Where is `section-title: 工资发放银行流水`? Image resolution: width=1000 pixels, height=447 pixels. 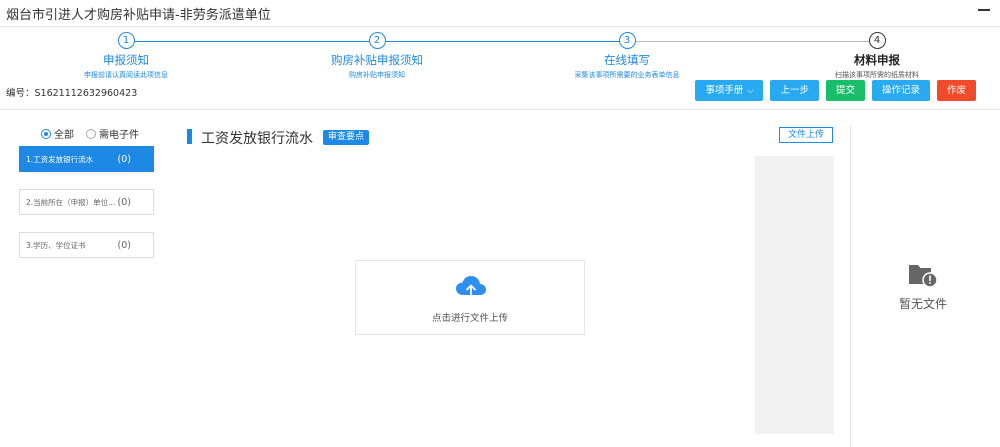
section-title: 工资发放银行流水 is located at coordinates (257, 139).